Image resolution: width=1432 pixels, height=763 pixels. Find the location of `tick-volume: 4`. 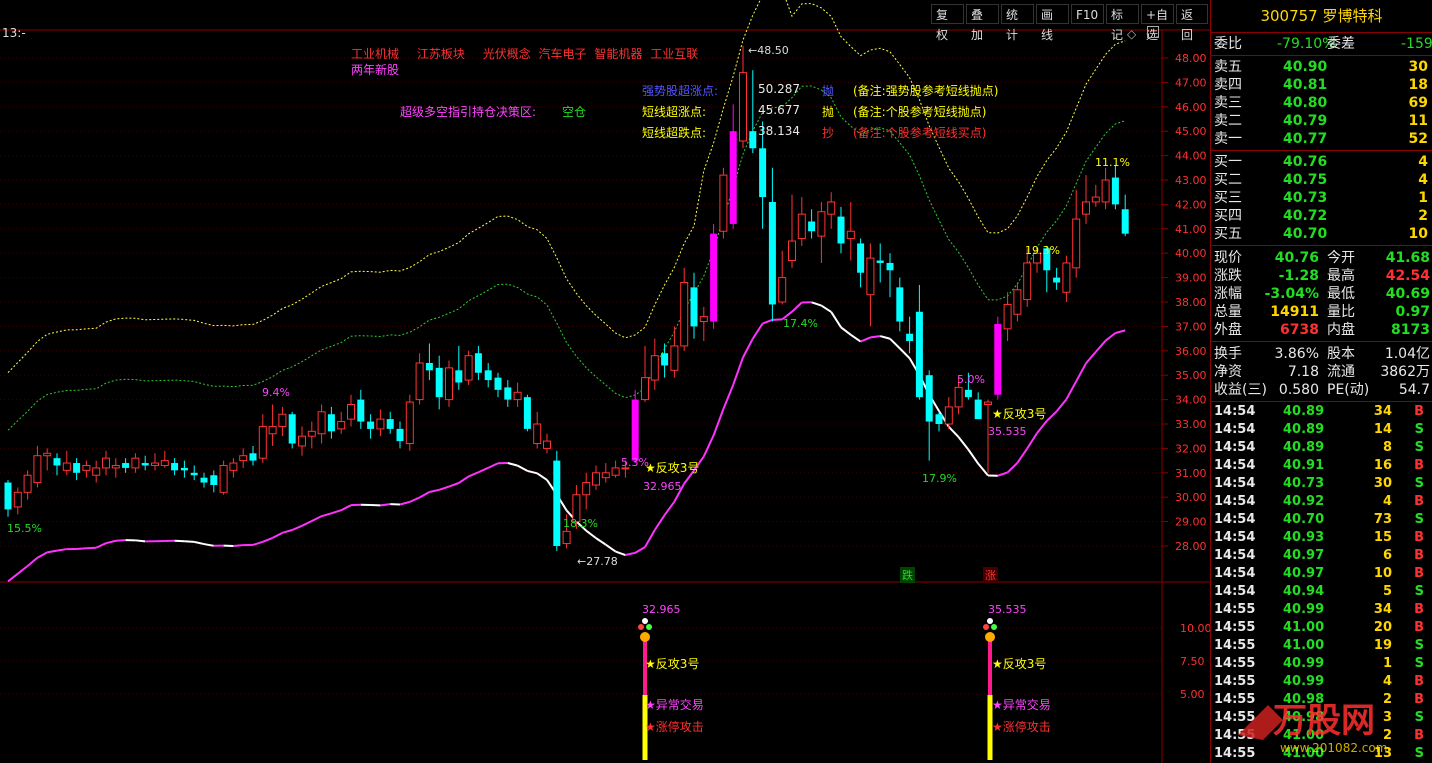

tick-volume: 4 is located at coordinates (1387, 501).